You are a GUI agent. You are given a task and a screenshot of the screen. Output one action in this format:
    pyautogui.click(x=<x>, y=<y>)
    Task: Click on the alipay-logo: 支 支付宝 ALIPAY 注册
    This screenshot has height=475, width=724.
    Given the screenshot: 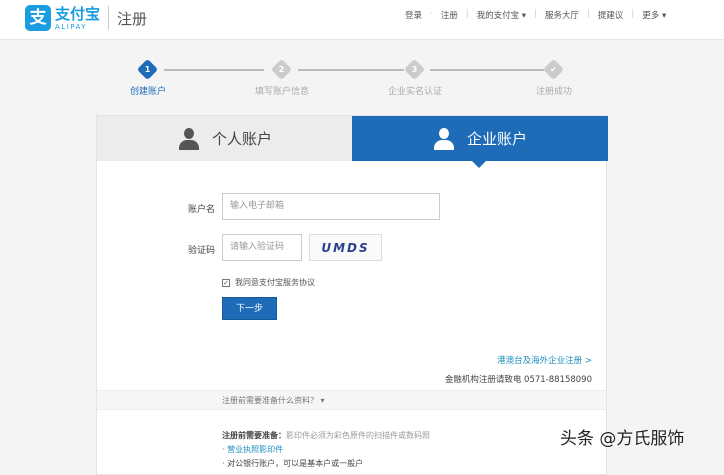 What is the action you would take?
    pyautogui.click(x=86, y=18)
    